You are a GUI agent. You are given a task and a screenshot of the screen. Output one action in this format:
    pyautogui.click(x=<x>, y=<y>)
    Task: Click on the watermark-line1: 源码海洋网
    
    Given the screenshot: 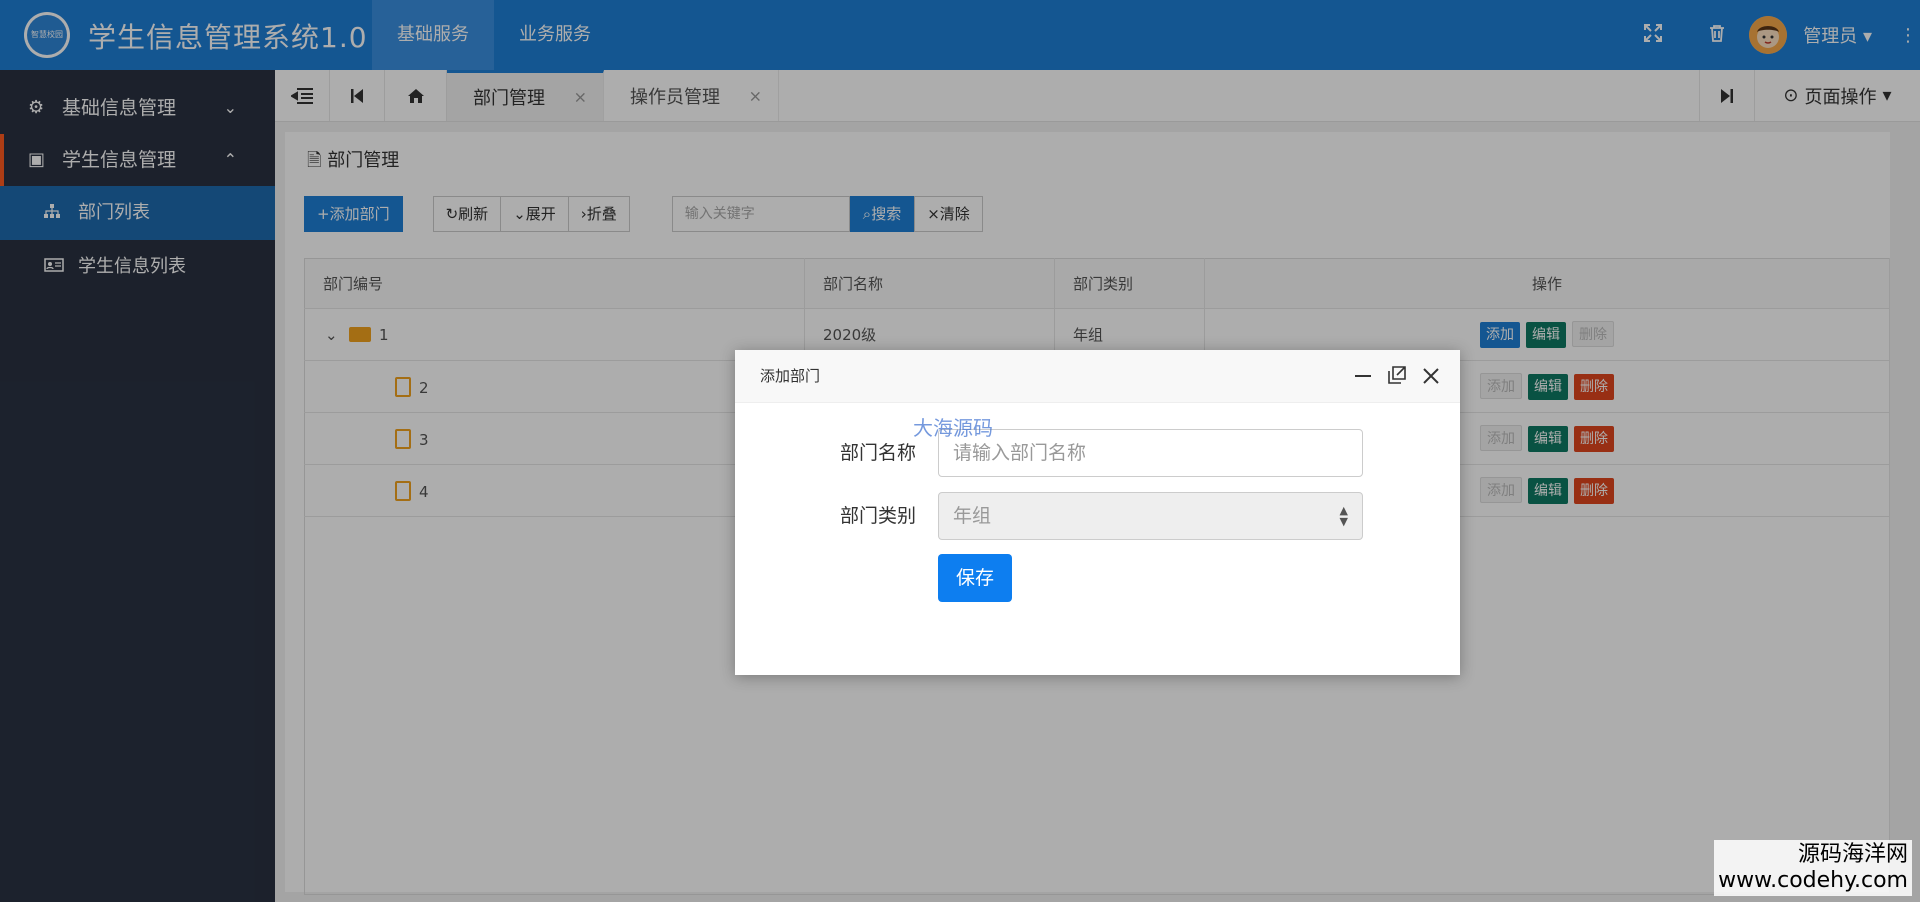 What is the action you would take?
    pyautogui.click(x=1852, y=854)
    